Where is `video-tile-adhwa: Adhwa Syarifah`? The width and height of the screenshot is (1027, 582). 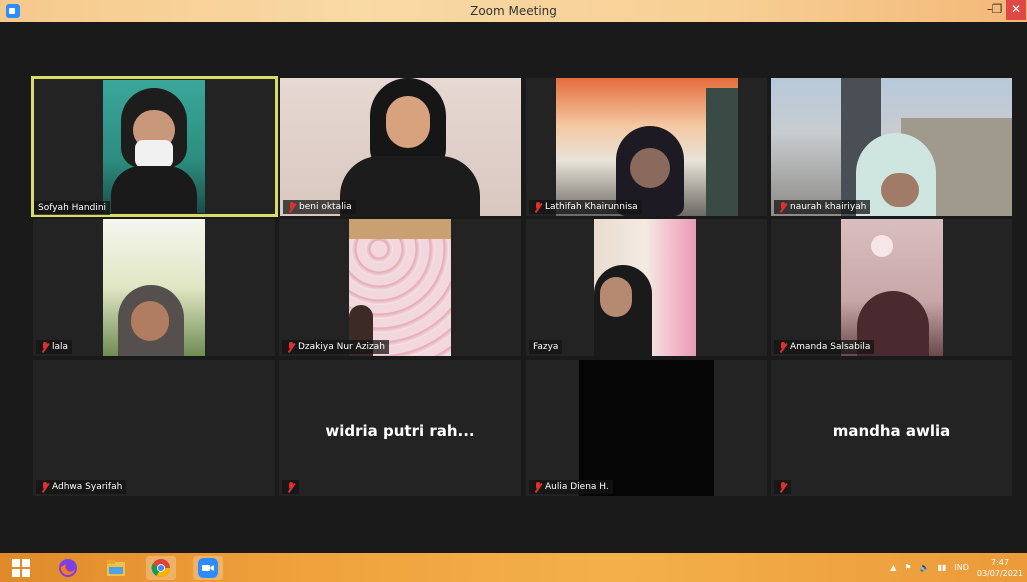 video-tile-adhwa: Adhwa Syarifah is located at coordinates (154, 428).